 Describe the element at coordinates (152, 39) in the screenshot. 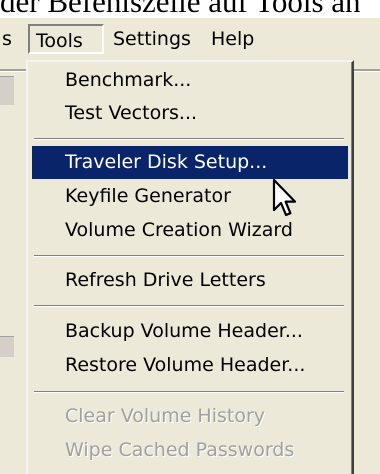

I see `menu-settings: Settings` at that location.